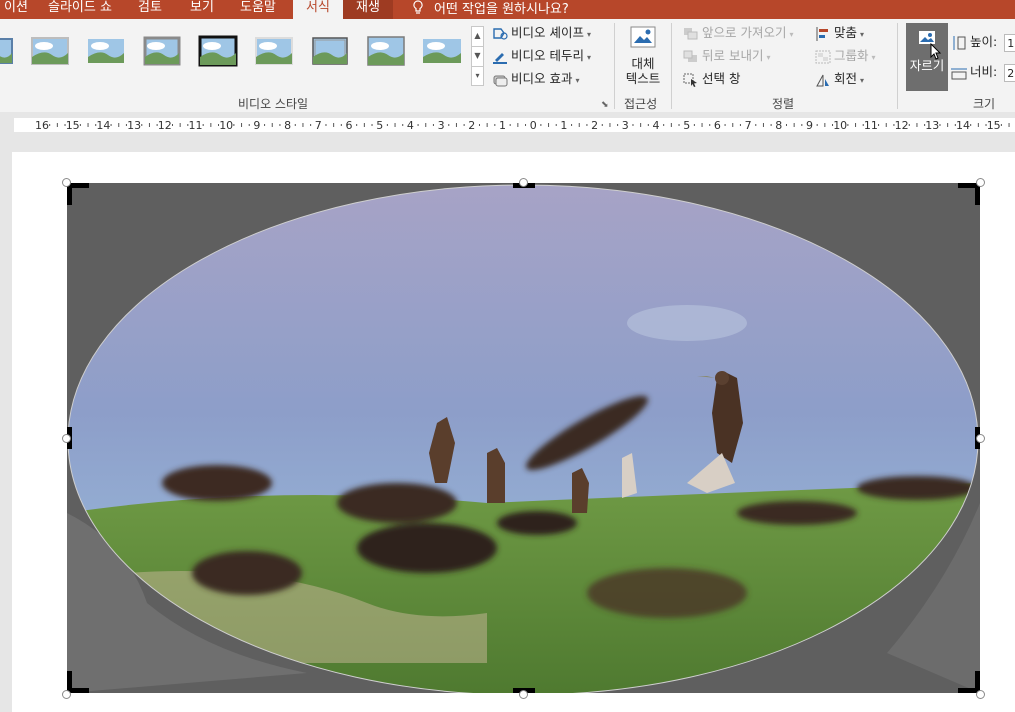 The width and height of the screenshot is (1015, 712). I want to click on resize-handle-left, so click(66, 438).